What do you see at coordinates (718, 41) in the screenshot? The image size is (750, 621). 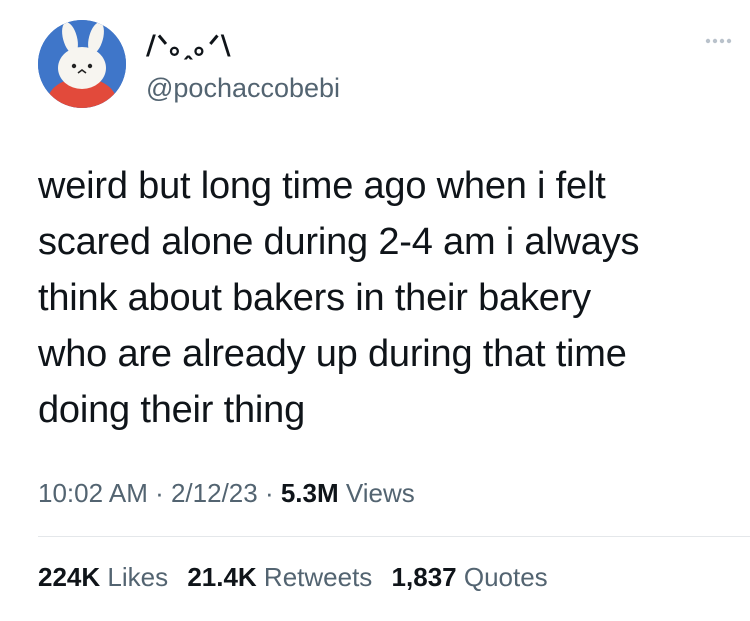 I see `more-dots-icon` at bounding box center [718, 41].